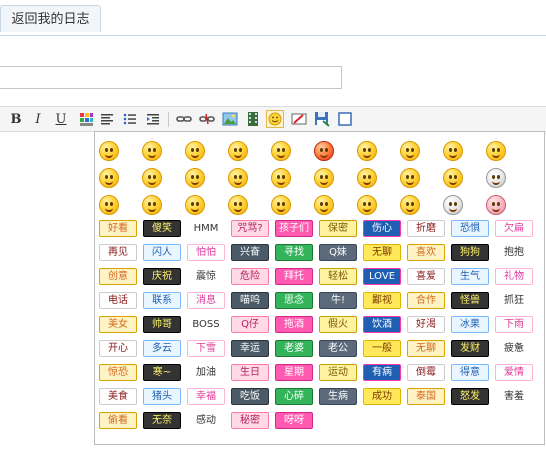 The height and width of the screenshot is (449, 546). What do you see at coordinates (206, 372) in the screenshot?
I see `emoticon-tag: 加油` at bounding box center [206, 372].